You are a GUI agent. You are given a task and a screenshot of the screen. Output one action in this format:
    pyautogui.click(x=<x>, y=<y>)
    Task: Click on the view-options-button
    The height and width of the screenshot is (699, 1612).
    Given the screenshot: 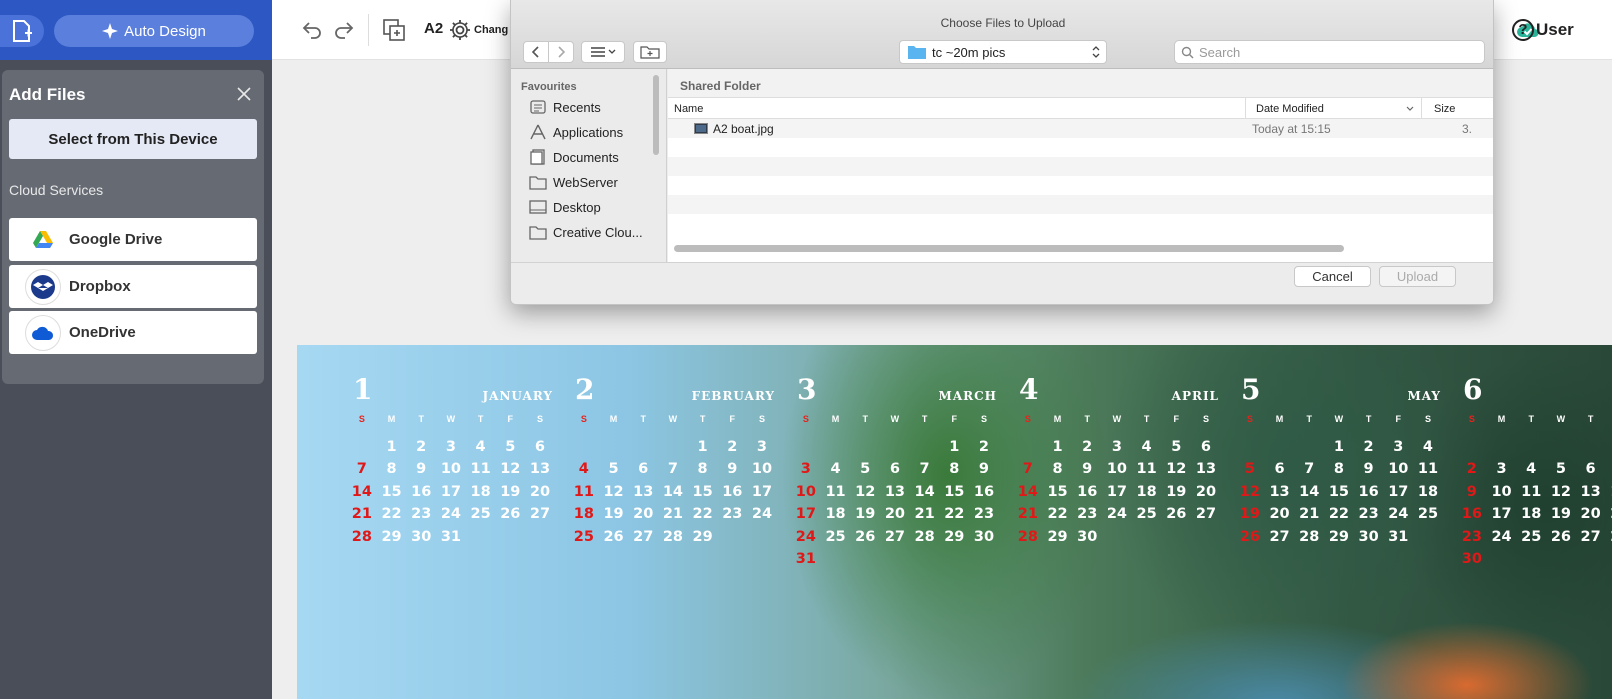 What is the action you would take?
    pyautogui.click(x=603, y=52)
    